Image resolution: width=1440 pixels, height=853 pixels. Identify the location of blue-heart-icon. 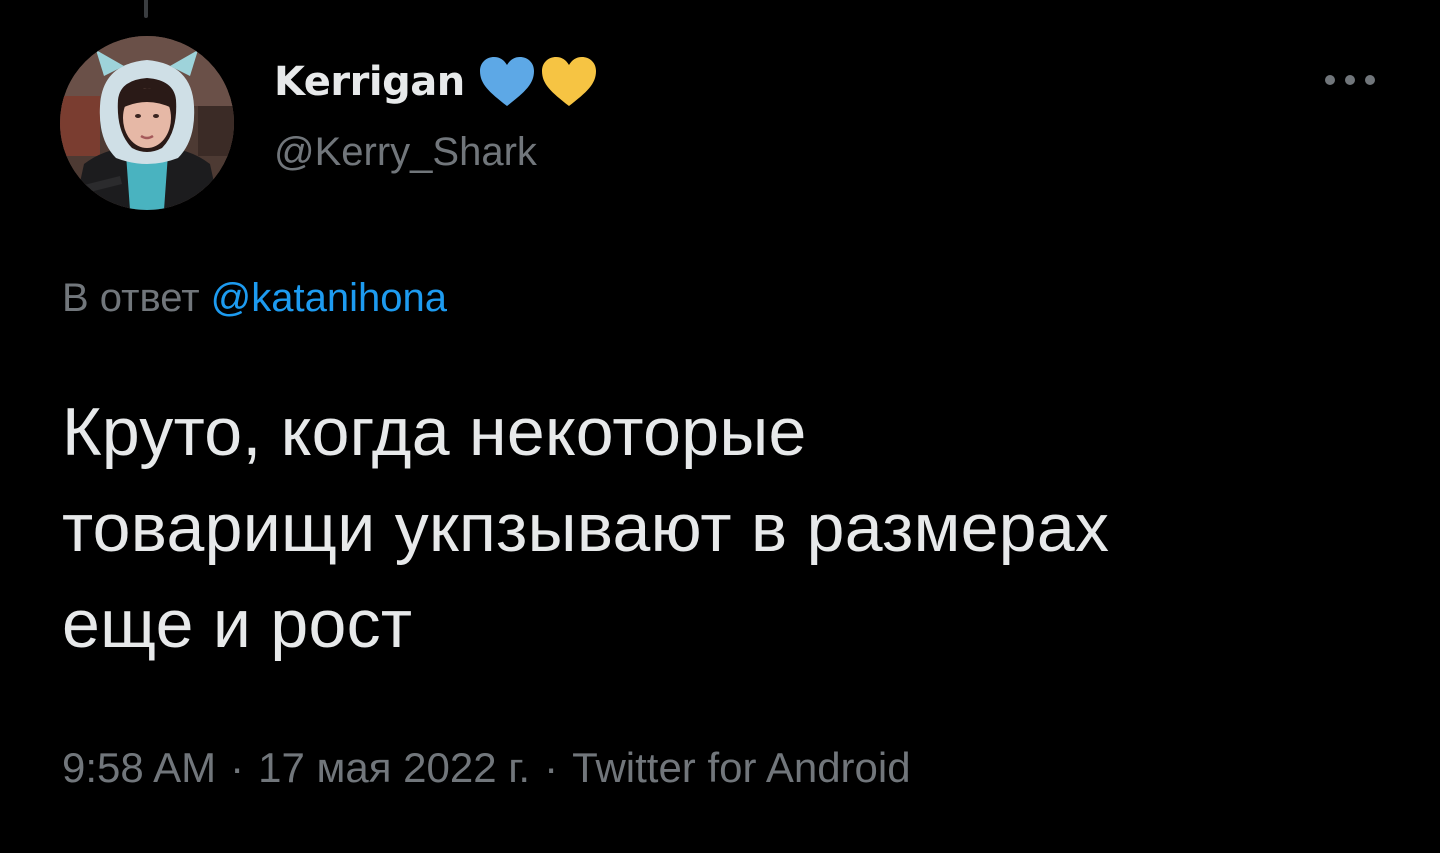
(506, 81).